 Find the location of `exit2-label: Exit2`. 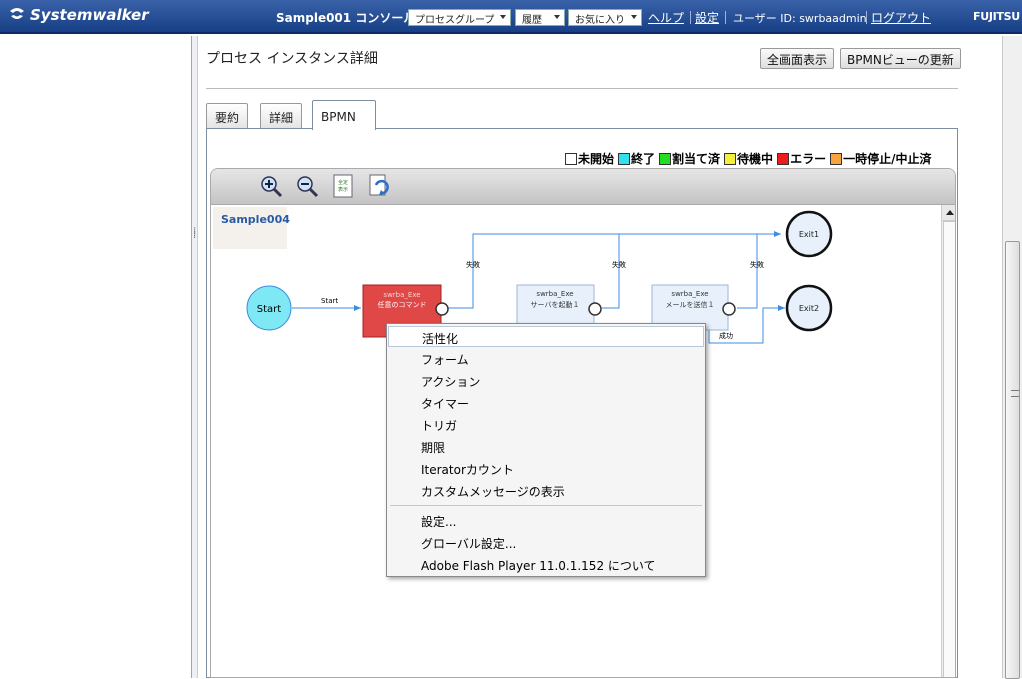

exit2-label: Exit2 is located at coordinates (809, 308).